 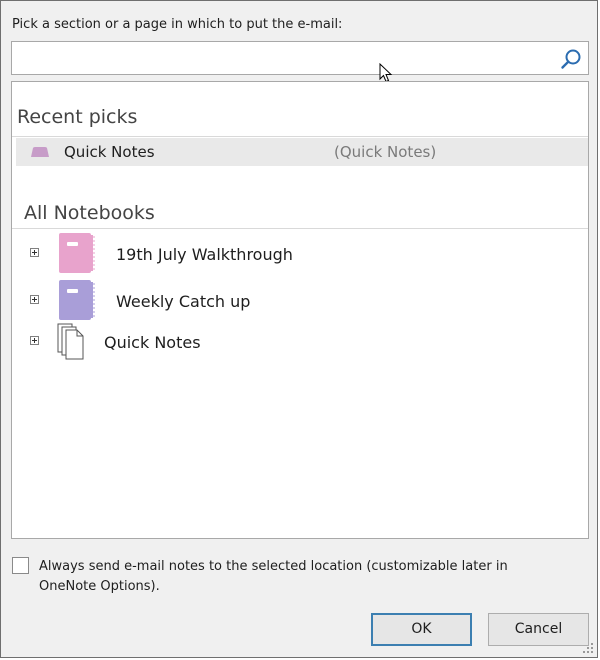 What do you see at coordinates (300, 255) in the screenshot?
I see `notebook-item-19th-july-walkthrough: 19th July Walkthrough` at bounding box center [300, 255].